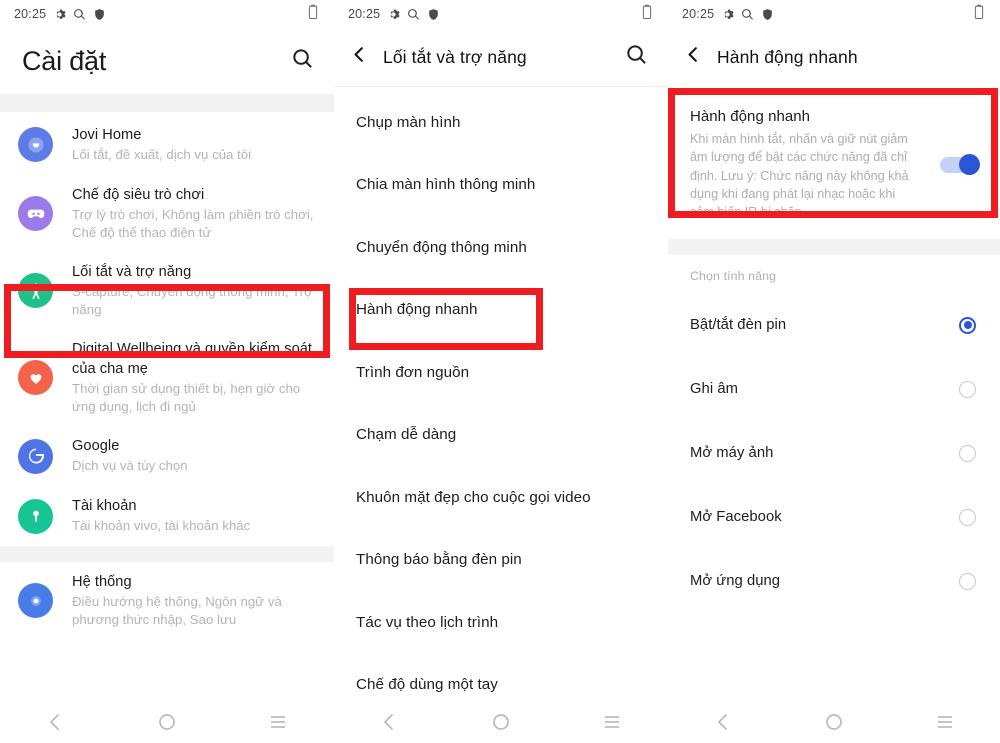 The image size is (1000, 743). I want to click on menu-item-power-menu: Trình đơn nguồn, so click(501, 372).